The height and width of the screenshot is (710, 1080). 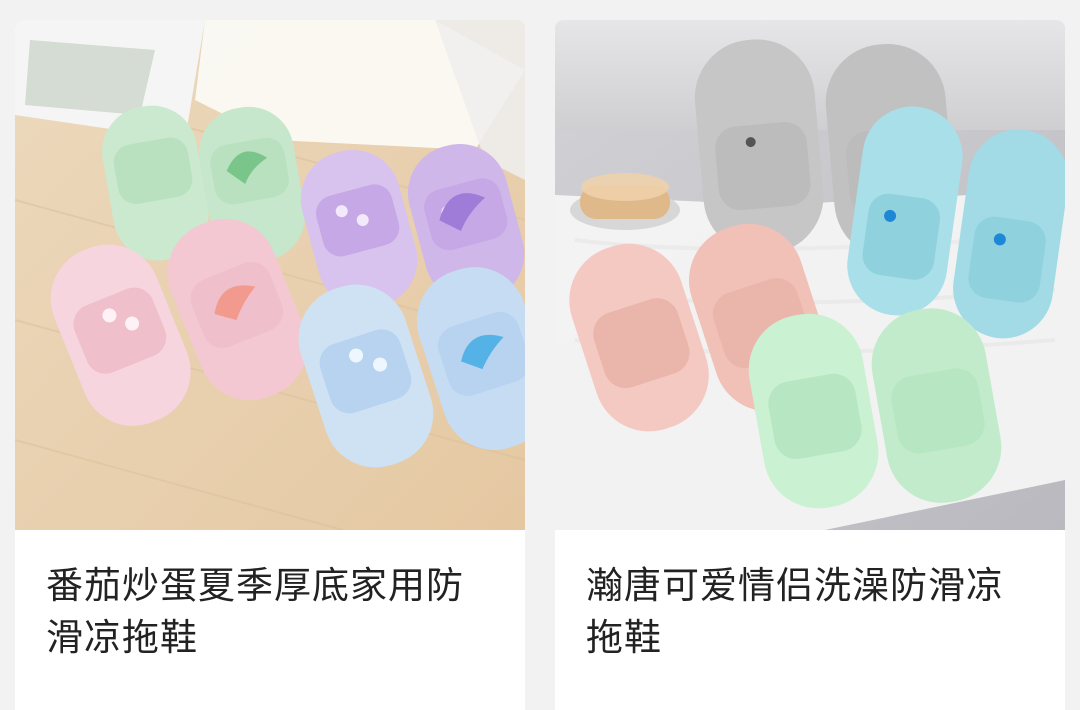 I want to click on product-title: 番茄炒蛋夏季厚底家用防滑凉拖鞋, so click(x=271, y=612).